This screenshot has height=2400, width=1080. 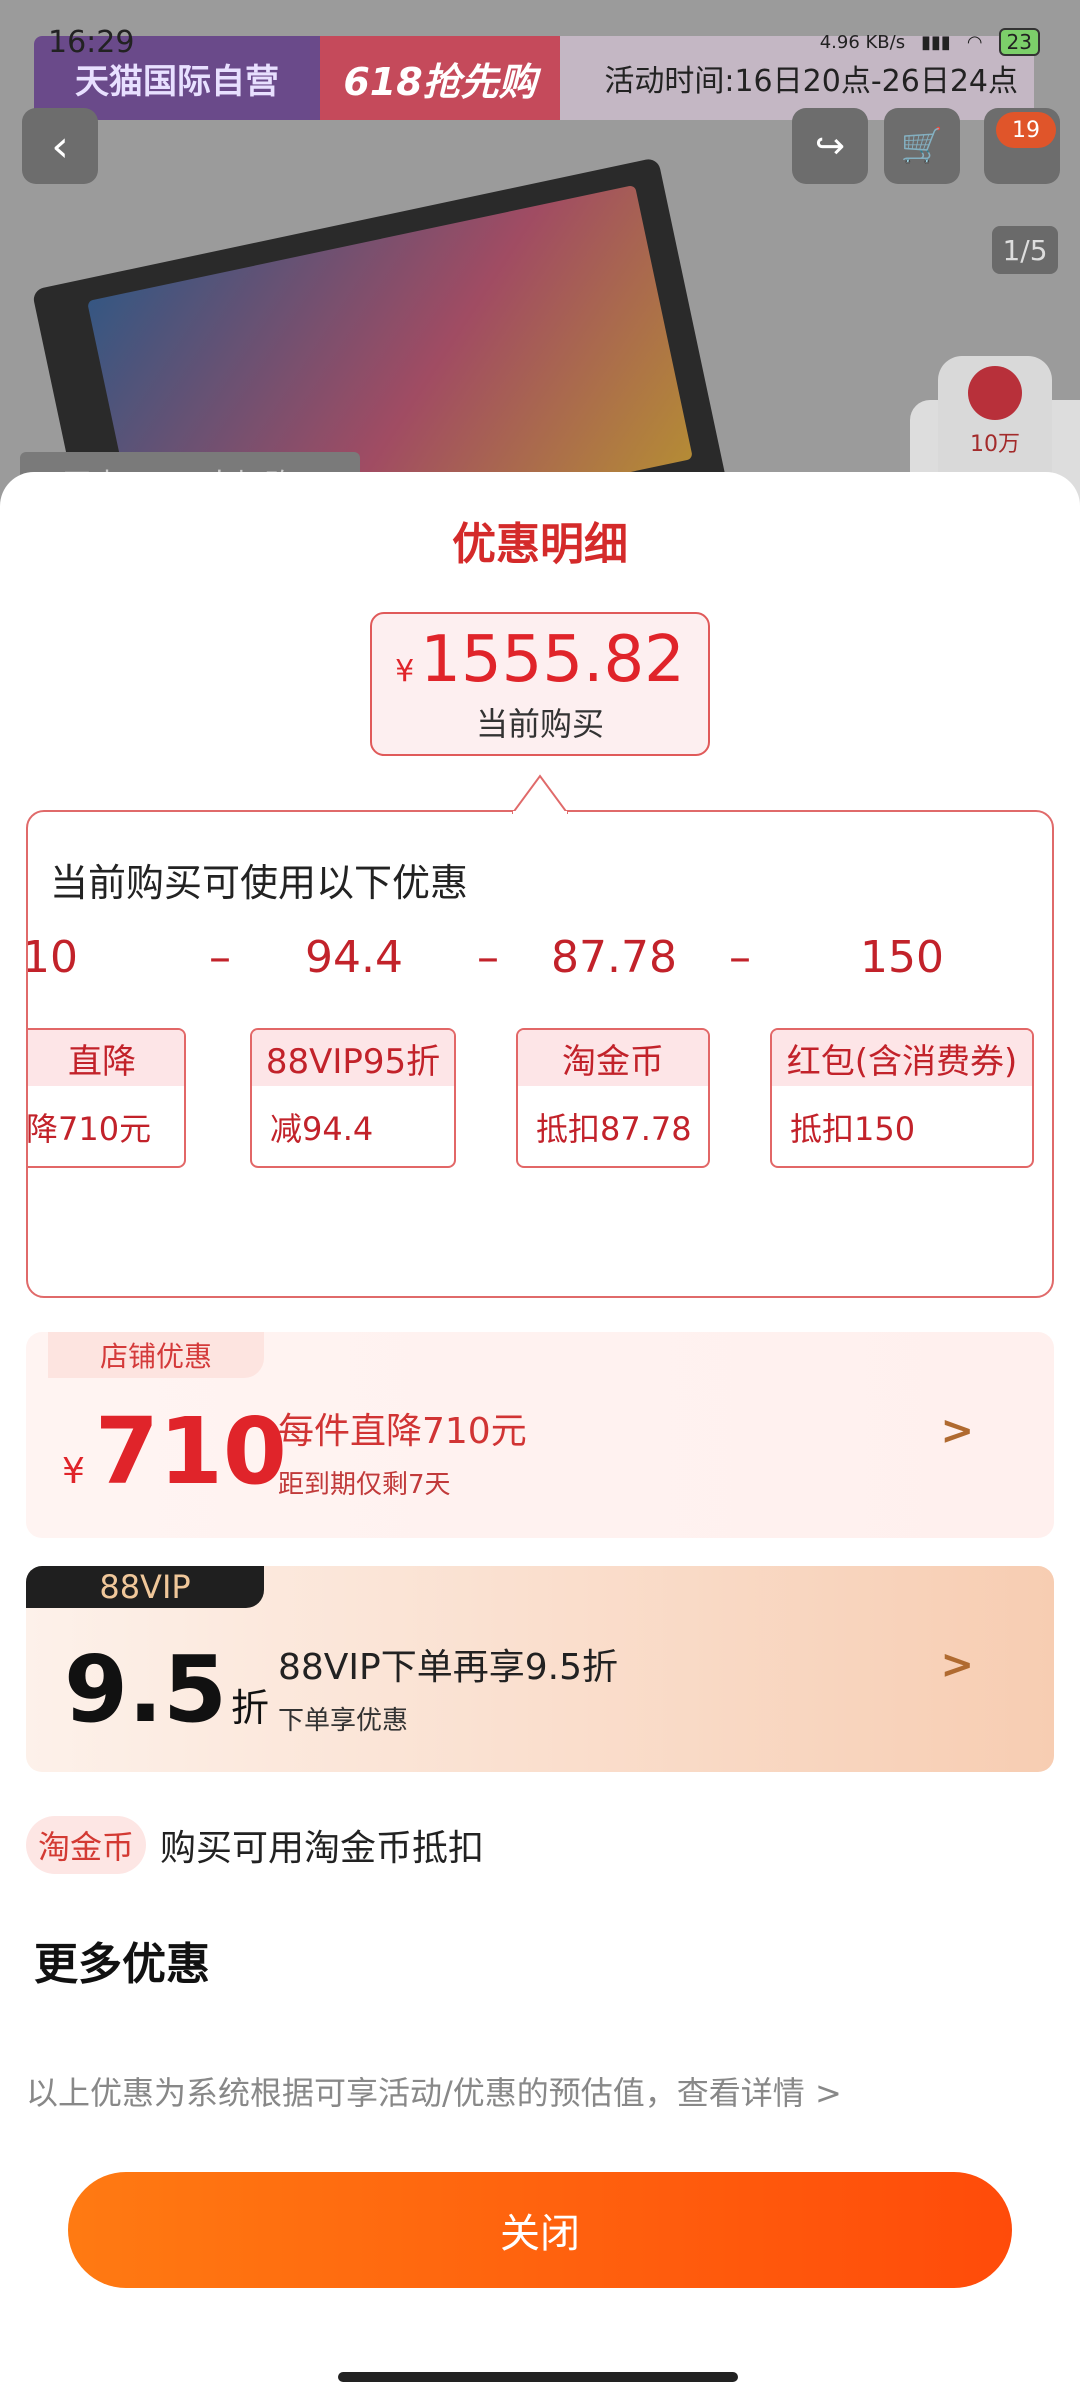 What do you see at coordinates (122, 1964) in the screenshot?
I see `more-discounts-title: 更多优惠` at bounding box center [122, 1964].